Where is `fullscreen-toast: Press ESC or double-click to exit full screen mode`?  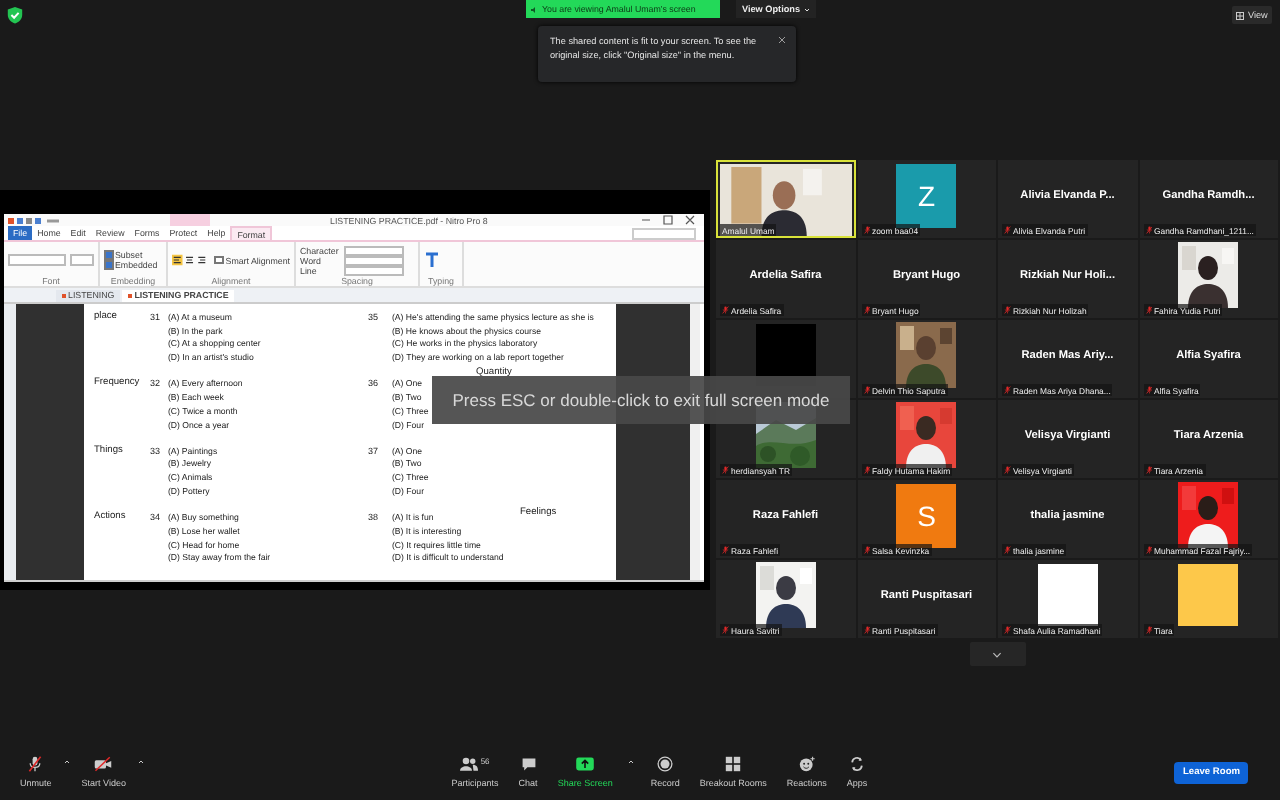 fullscreen-toast: Press ESC or double-click to exit full screen mode is located at coordinates (641, 400).